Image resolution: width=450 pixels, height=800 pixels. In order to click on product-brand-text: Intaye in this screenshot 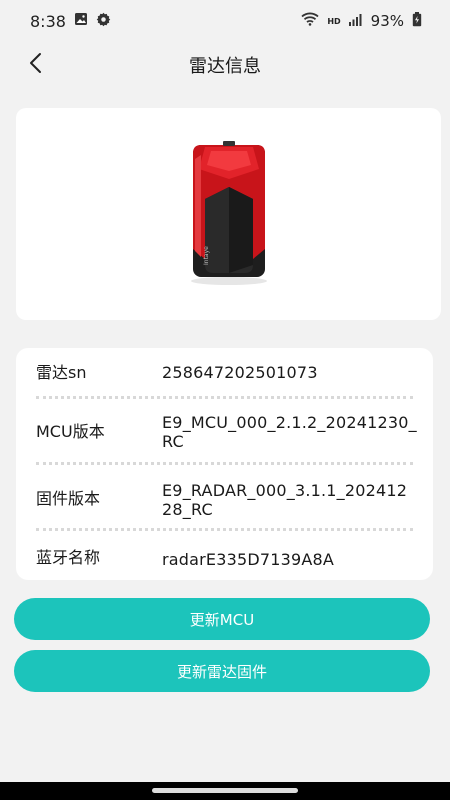, I will do `click(206, 255)`.